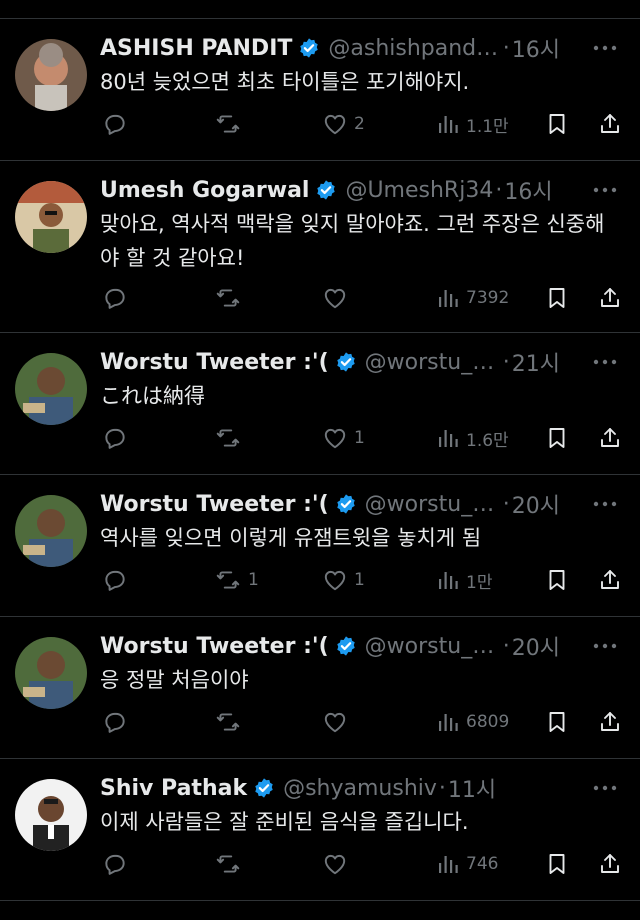  What do you see at coordinates (472, 124) in the screenshot?
I see `views-button: 1.1만` at bounding box center [472, 124].